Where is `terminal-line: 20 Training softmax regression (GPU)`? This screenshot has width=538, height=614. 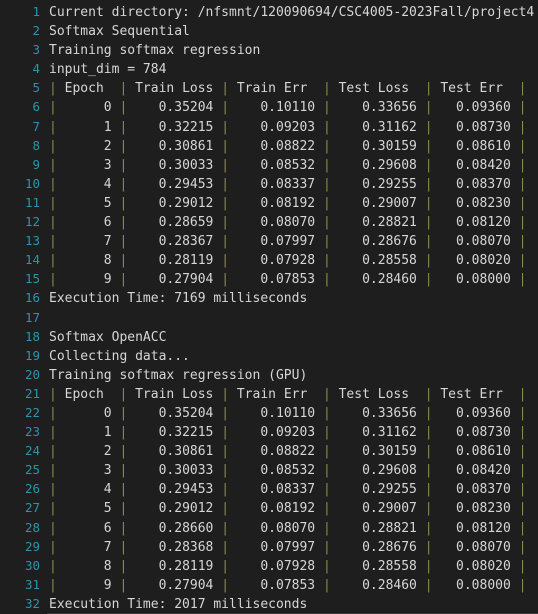 terminal-line: 20 Training softmax regression (GPU) is located at coordinates (269, 374).